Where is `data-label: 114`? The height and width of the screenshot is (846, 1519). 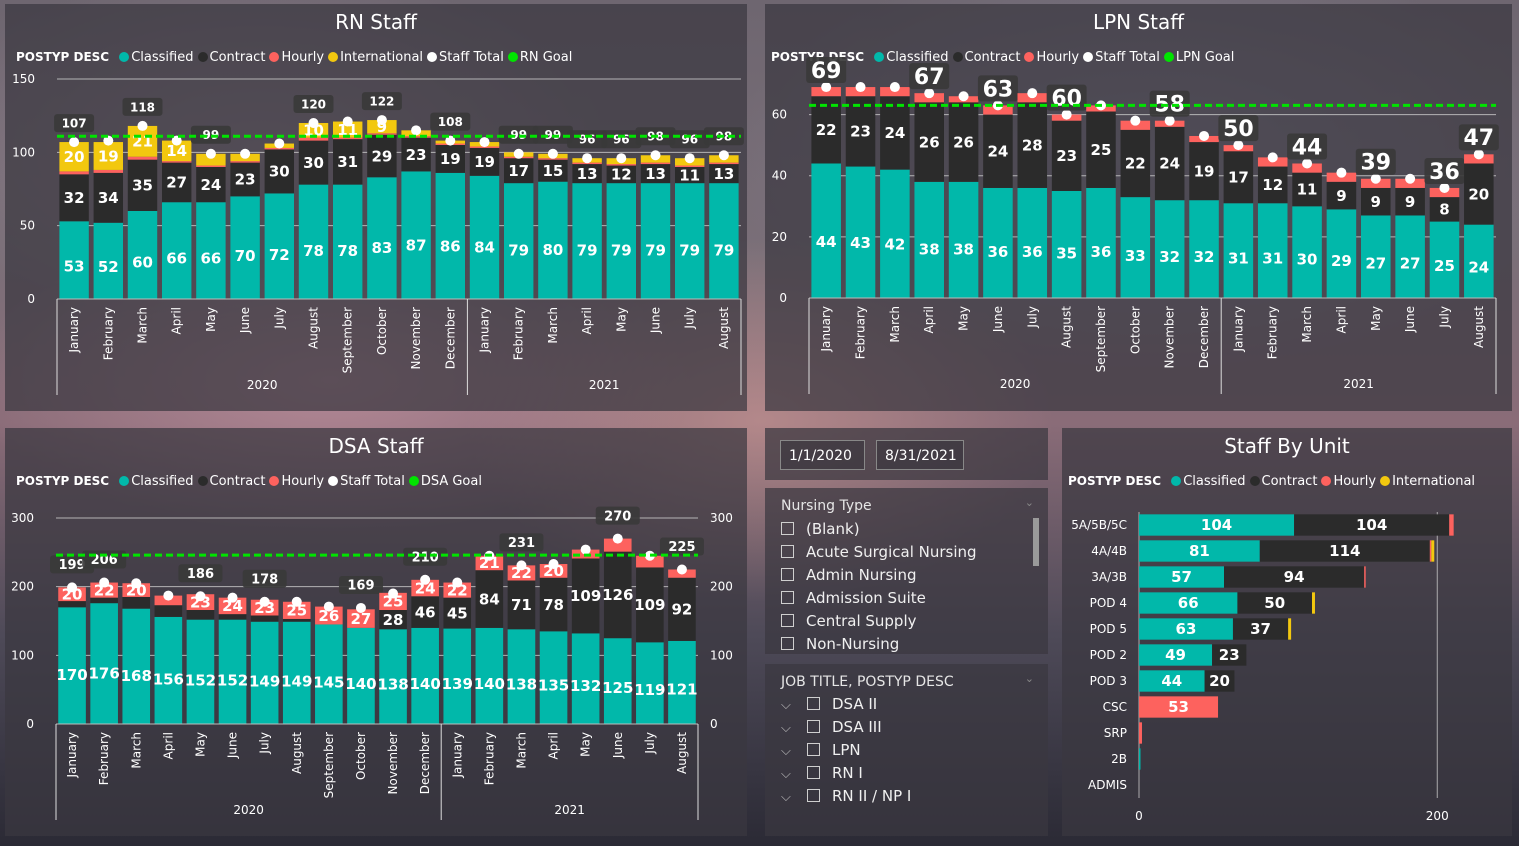
data-label: 114 is located at coordinates (1344, 551).